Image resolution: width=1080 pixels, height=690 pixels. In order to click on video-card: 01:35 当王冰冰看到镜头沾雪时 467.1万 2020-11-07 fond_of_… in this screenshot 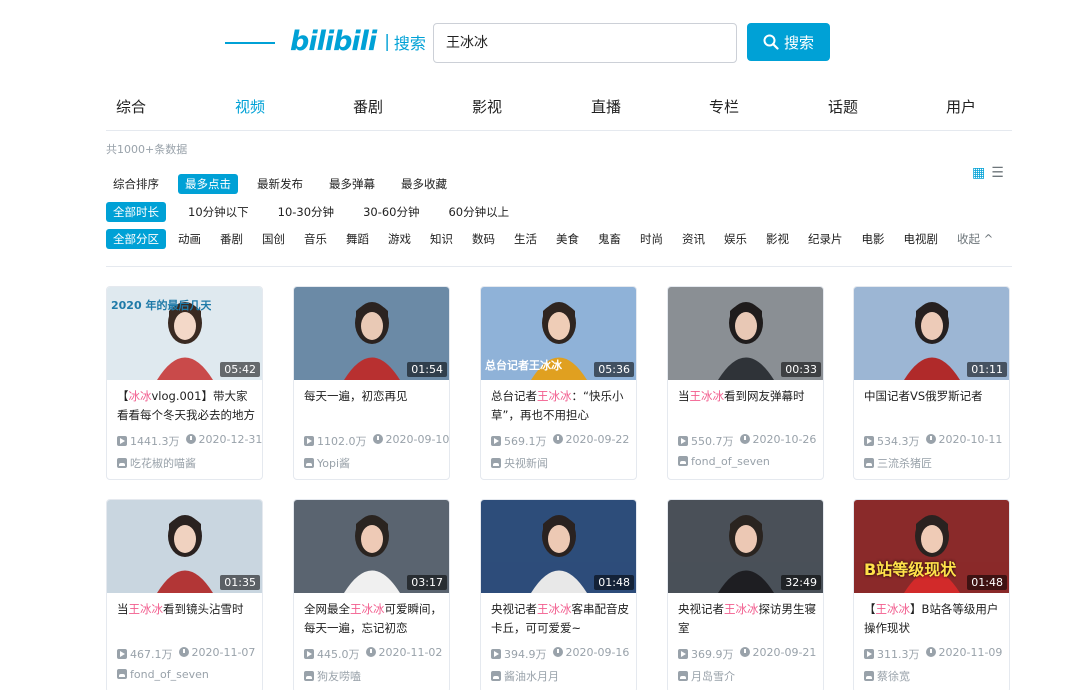, I will do `click(184, 594)`.